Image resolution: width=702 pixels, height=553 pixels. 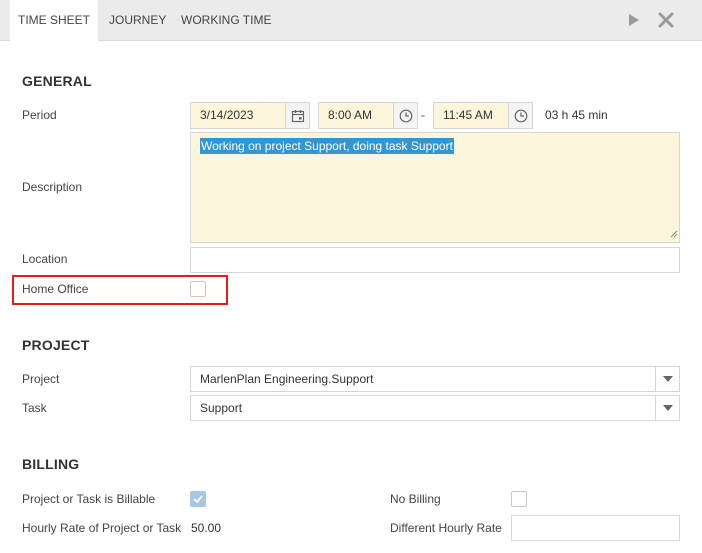 I want to click on hourly-rate-label: Hourly Rate of Project or Task, so click(x=102, y=528).